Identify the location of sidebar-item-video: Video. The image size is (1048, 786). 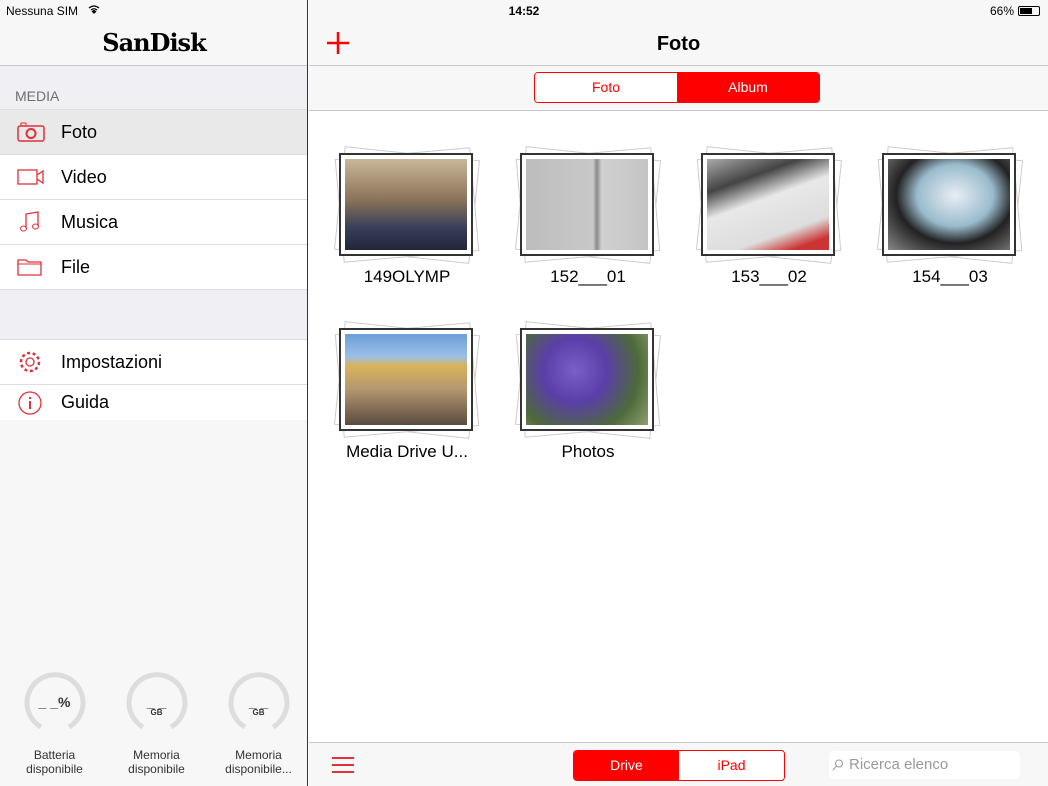
(153, 177).